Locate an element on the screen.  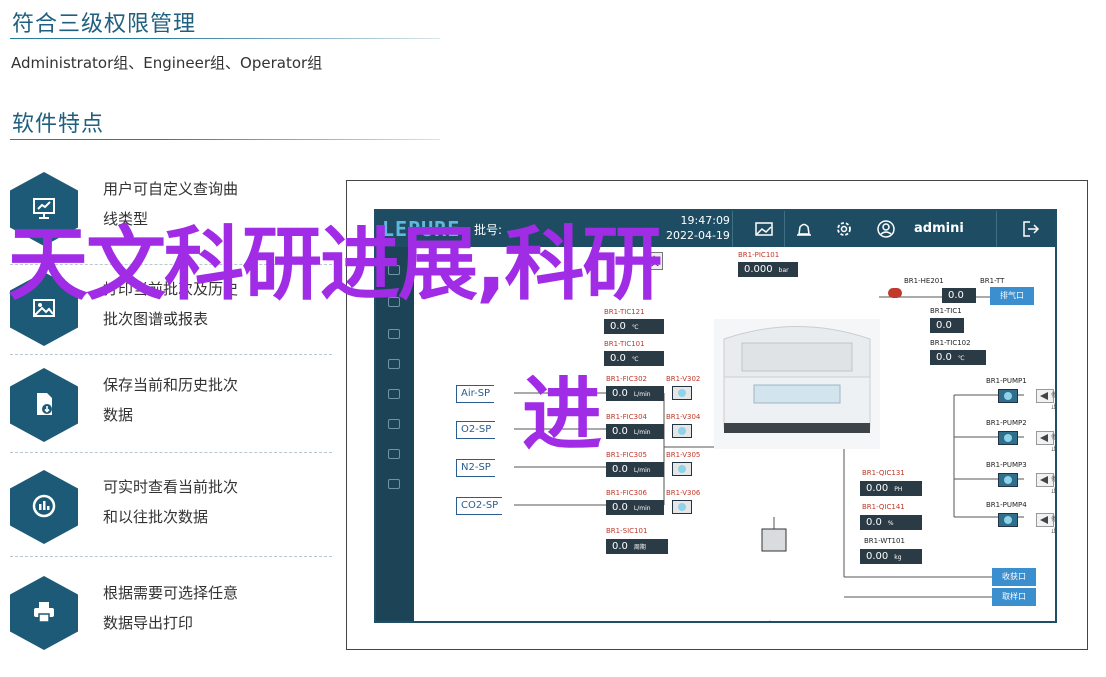
feature-item: 保存当前和历史批次 数据 is located at coordinates (170, 414).